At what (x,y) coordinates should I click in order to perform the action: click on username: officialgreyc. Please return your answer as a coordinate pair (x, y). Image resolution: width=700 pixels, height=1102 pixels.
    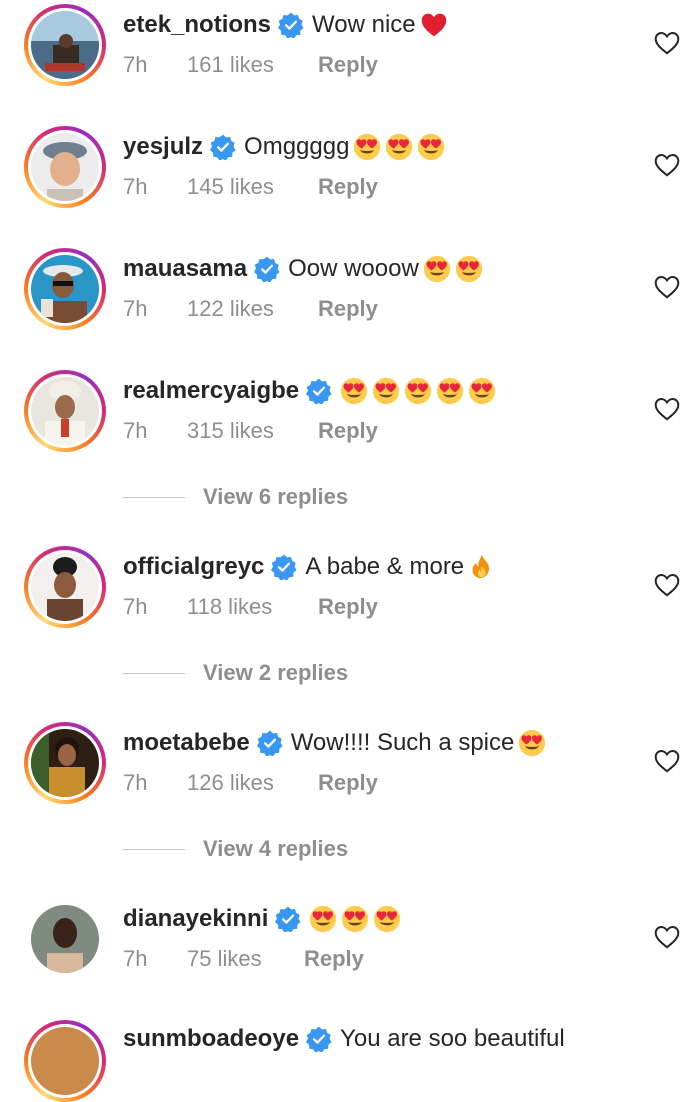
    Looking at the image, I should click on (193, 567).